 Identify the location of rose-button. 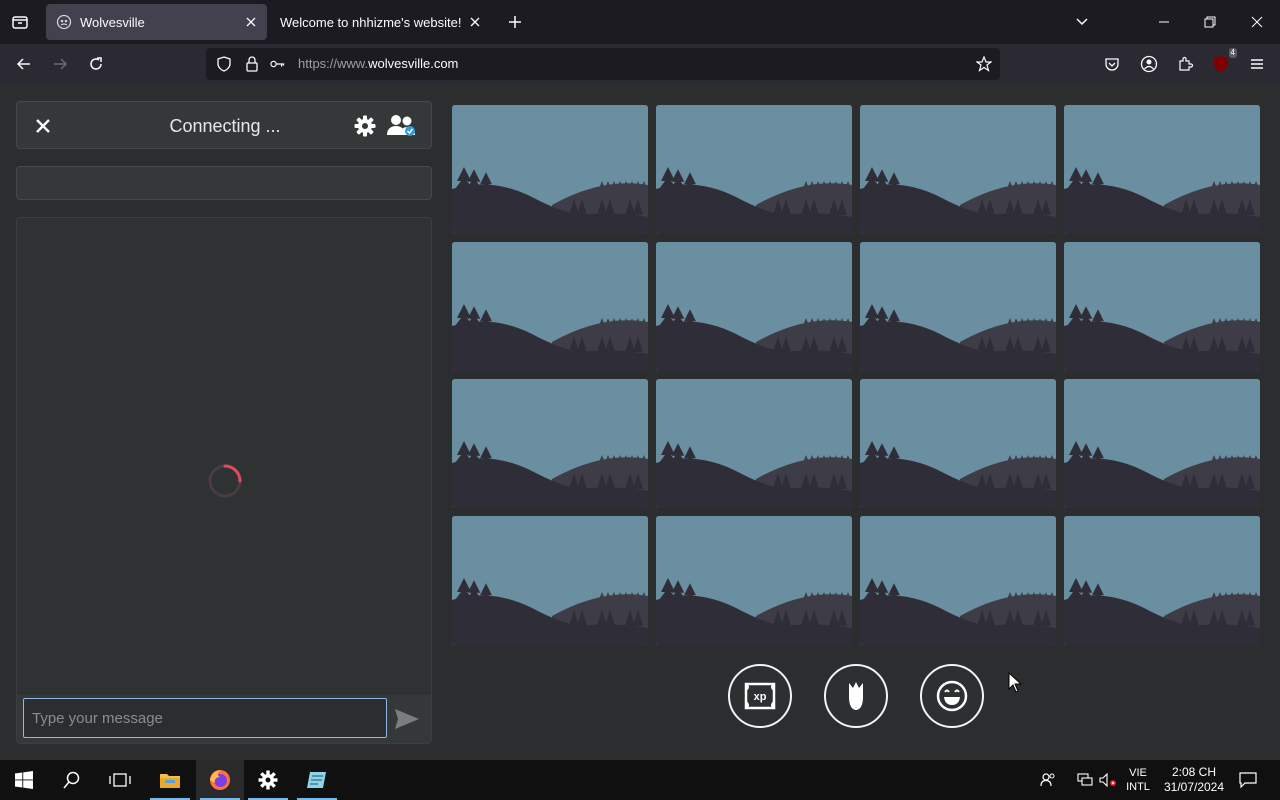
(856, 696).